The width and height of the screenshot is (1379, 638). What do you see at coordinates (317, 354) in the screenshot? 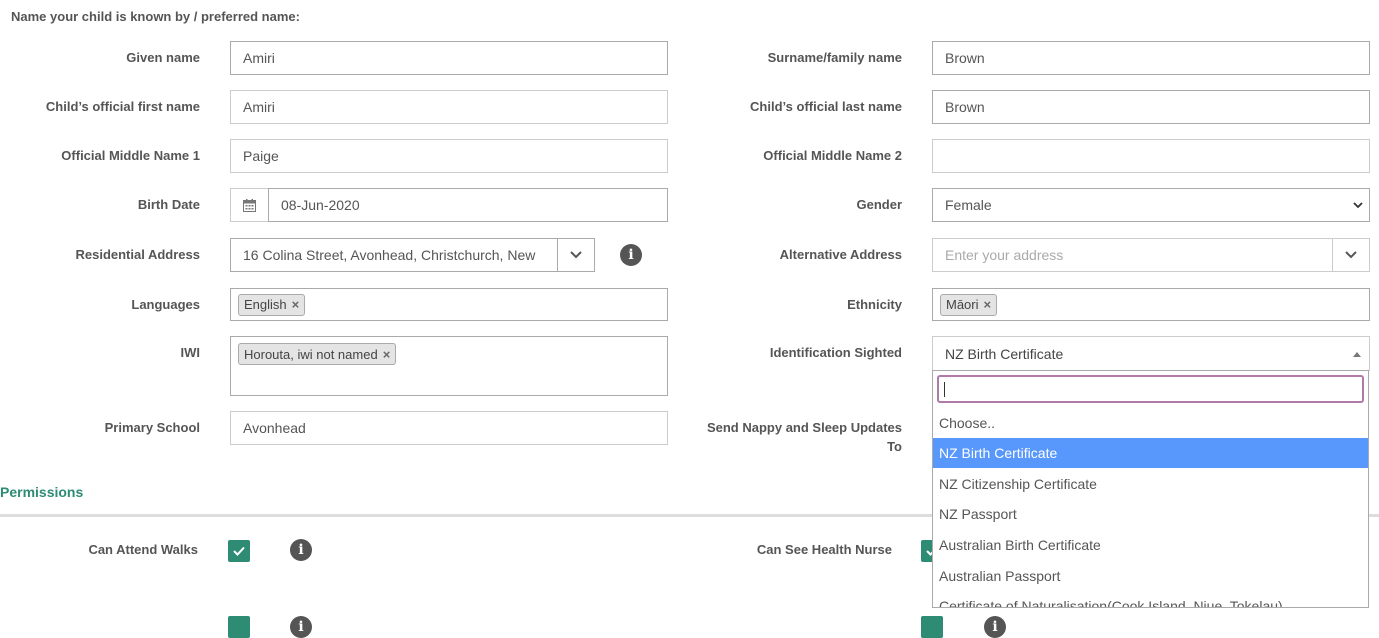
I see `iwi-tag: Horouta, iwi not named ×` at bounding box center [317, 354].